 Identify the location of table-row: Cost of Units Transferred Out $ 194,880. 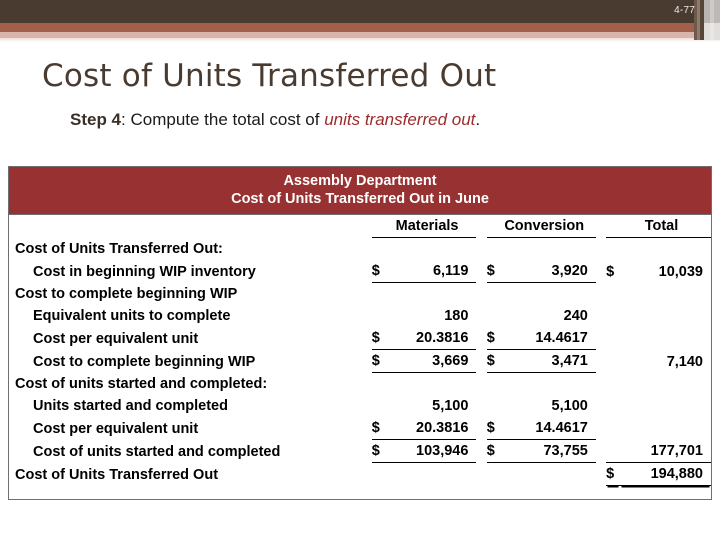
(360, 474).